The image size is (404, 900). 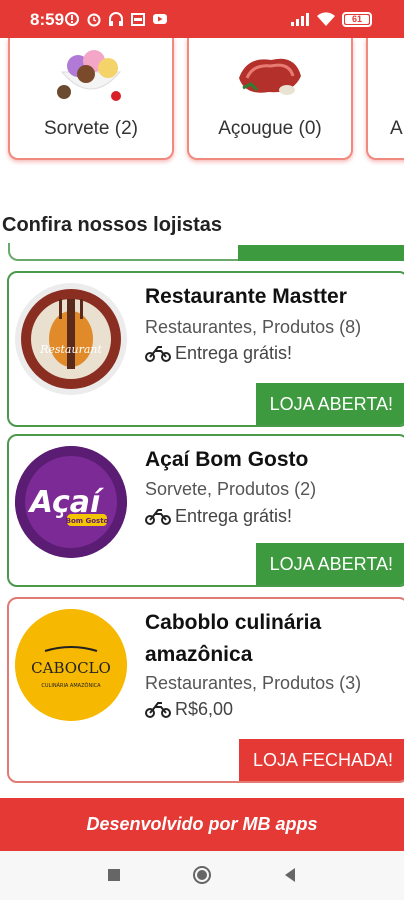 What do you see at coordinates (72, 19) in the screenshot?
I see `alert-badge-icon` at bounding box center [72, 19].